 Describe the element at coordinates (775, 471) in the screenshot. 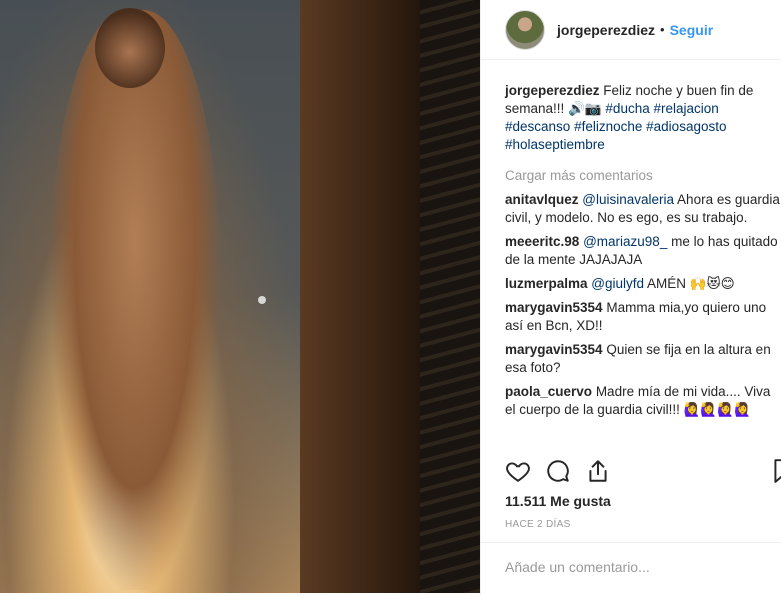

I see `bookmark-icon` at that location.